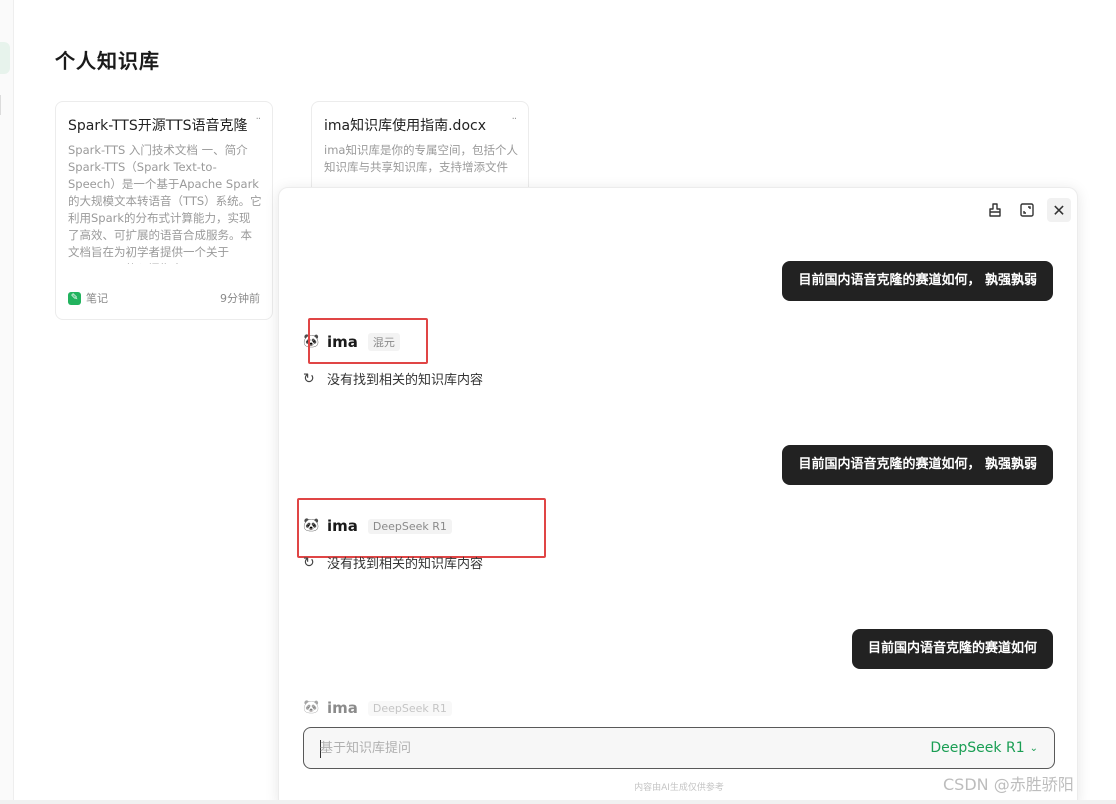 This screenshot has height=804, width=1116. I want to click on clean-icon, so click(995, 210).